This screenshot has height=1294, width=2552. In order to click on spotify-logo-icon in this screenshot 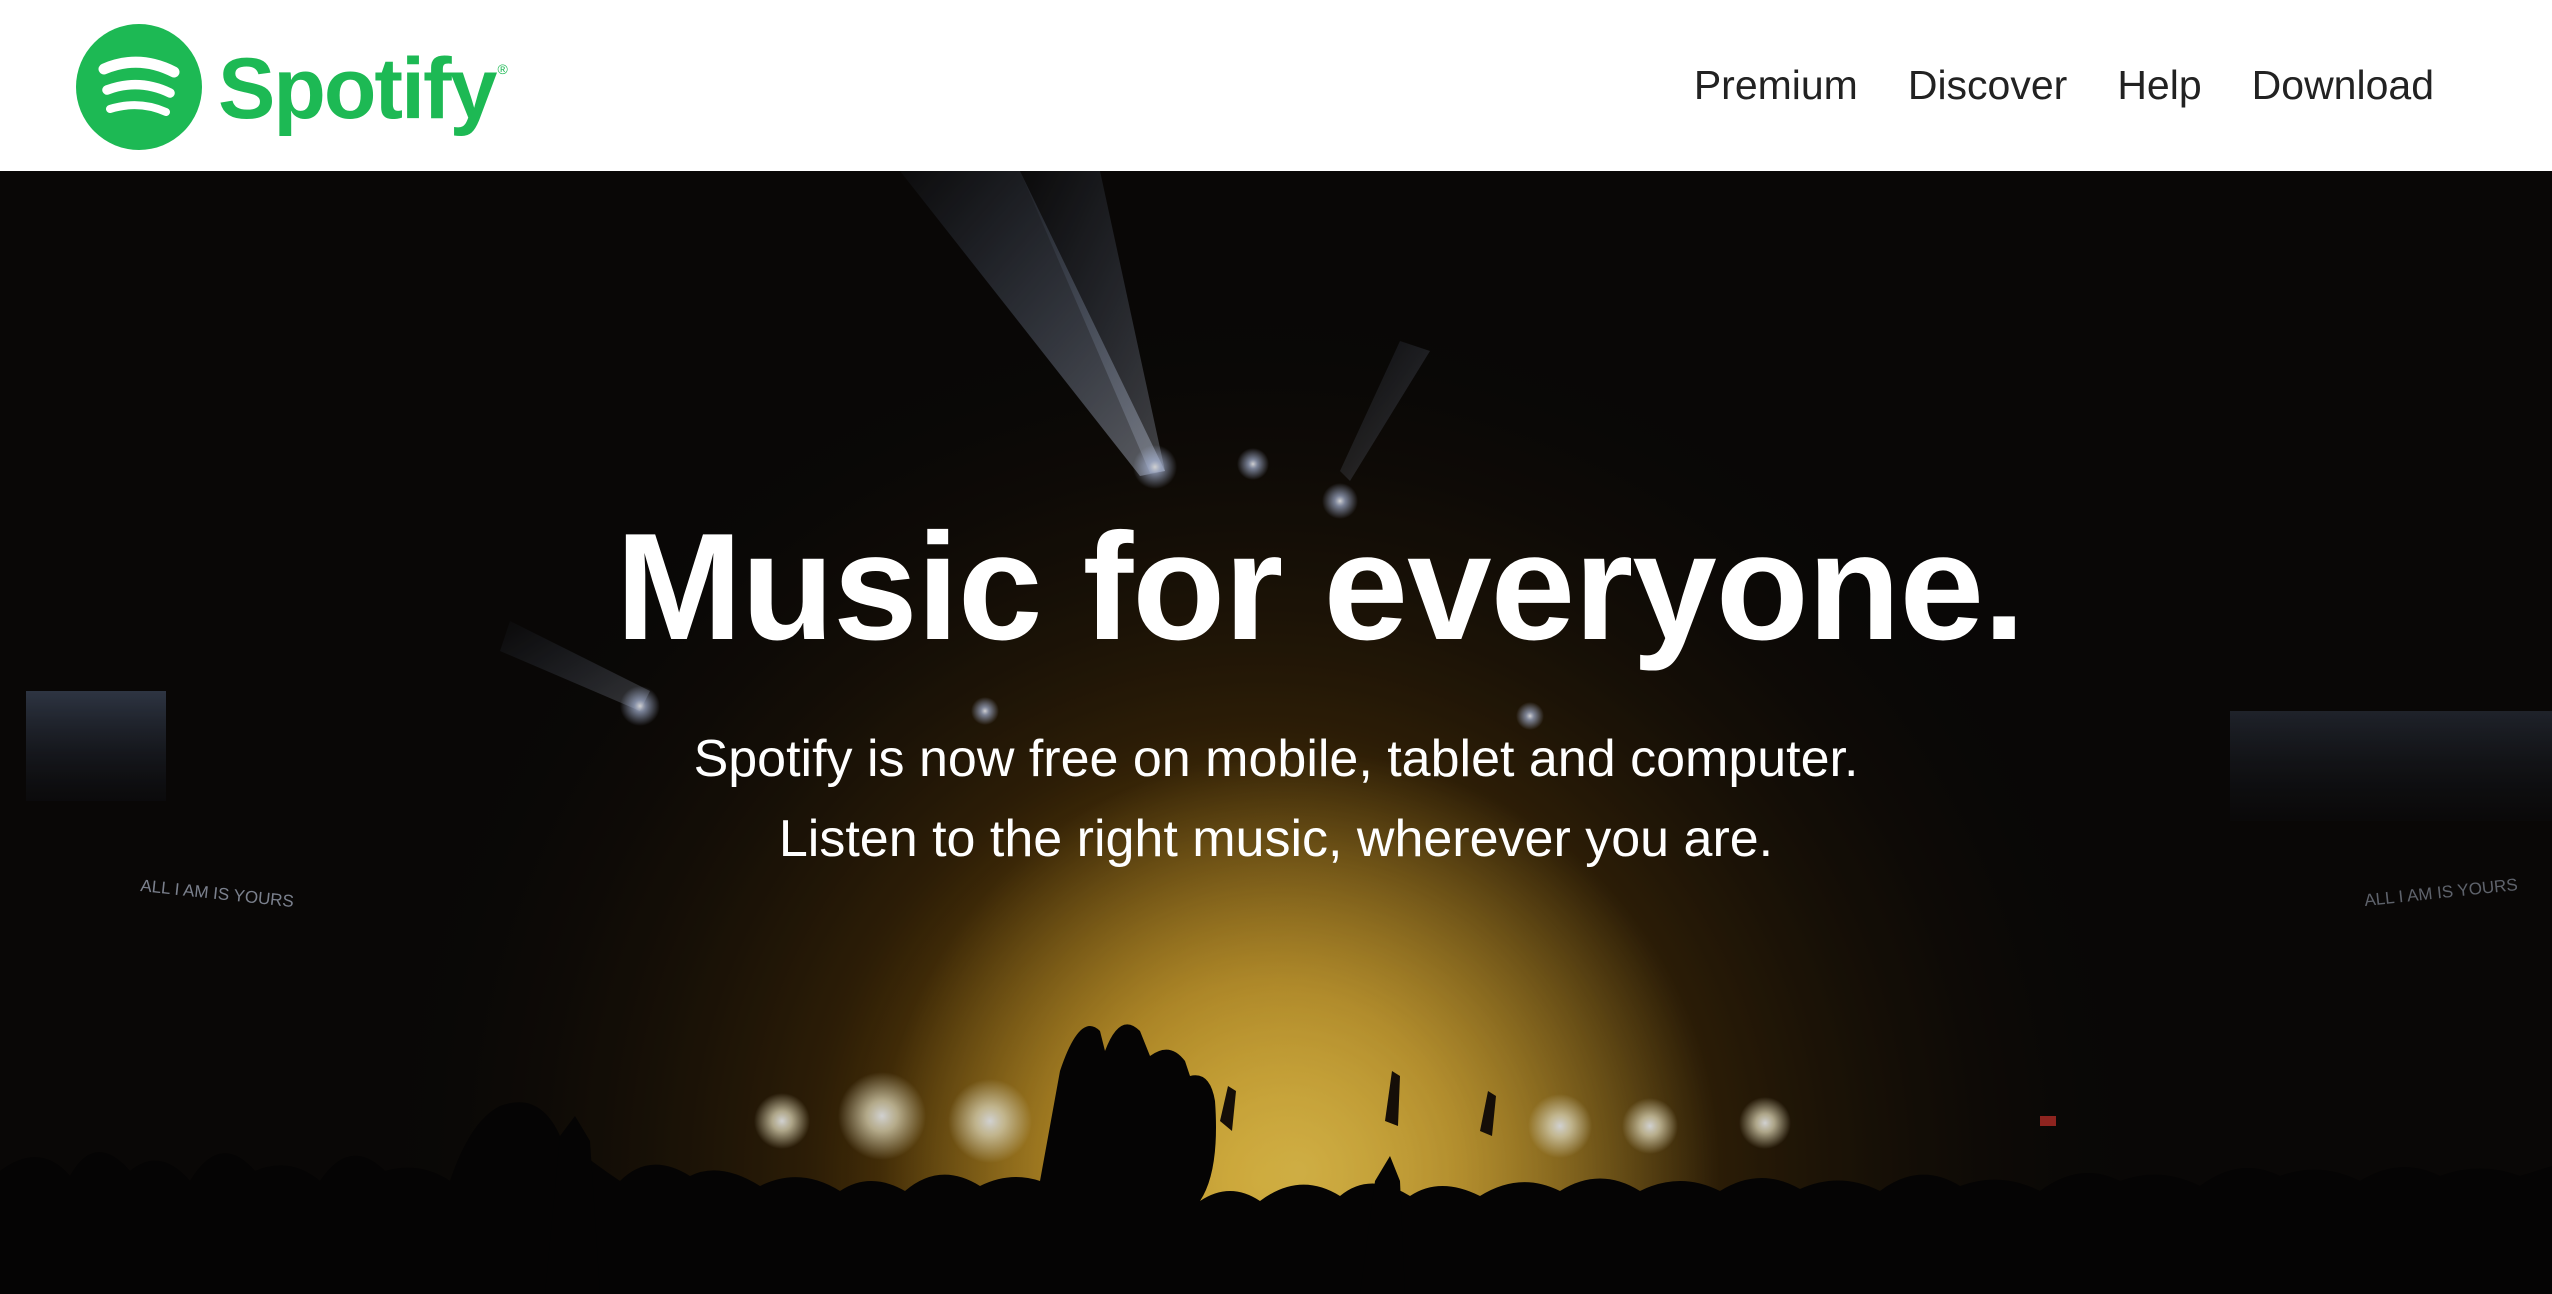, I will do `click(139, 87)`.